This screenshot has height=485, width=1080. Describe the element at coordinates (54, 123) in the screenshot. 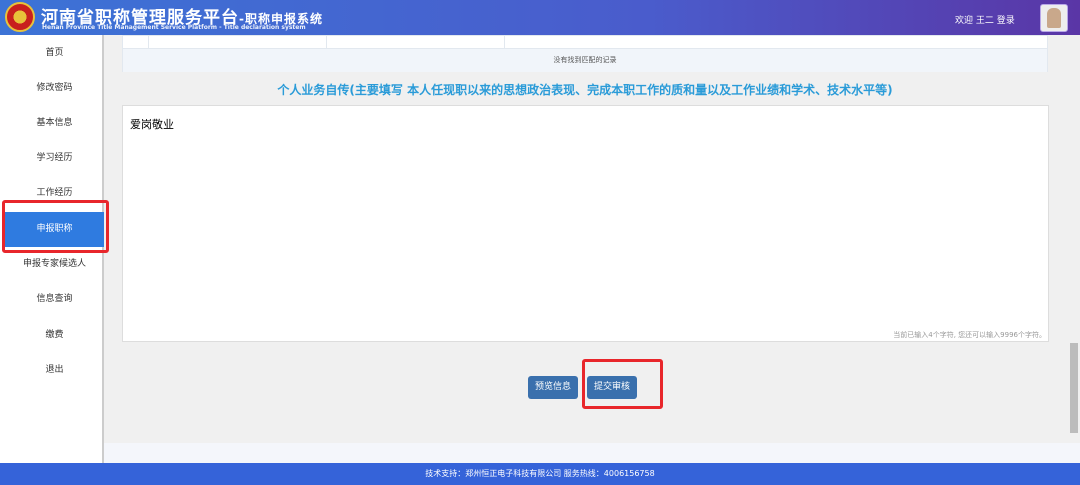

I see `sidebar-item-basic-info: 基本信息` at that location.